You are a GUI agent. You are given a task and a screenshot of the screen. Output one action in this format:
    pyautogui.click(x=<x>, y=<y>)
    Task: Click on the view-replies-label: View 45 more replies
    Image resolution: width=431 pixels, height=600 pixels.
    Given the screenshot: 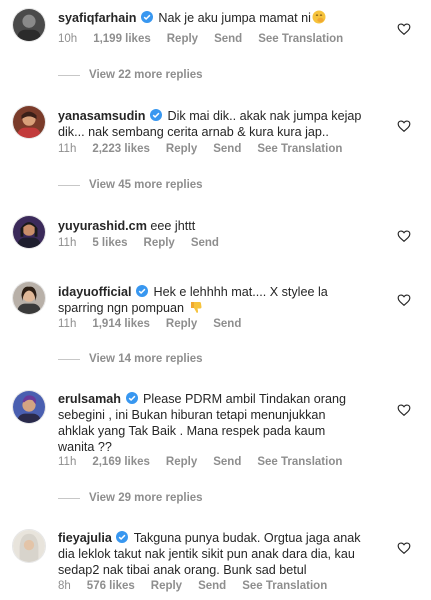 What is the action you would take?
    pyautogui.click(x=146, y=185)
    